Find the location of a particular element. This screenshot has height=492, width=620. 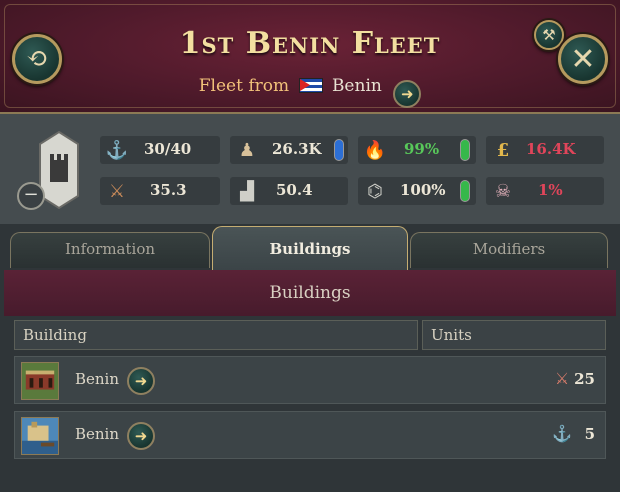

tab-modifiers: Modifiers is located at coordinates (509, 250).